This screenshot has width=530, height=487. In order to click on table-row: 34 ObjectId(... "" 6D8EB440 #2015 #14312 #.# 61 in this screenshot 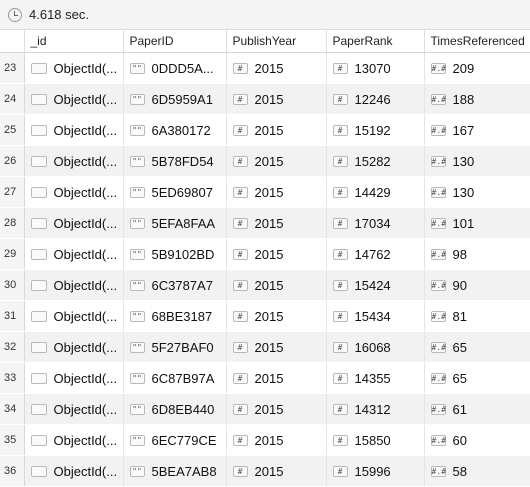, I will do `click(265, 409)`.